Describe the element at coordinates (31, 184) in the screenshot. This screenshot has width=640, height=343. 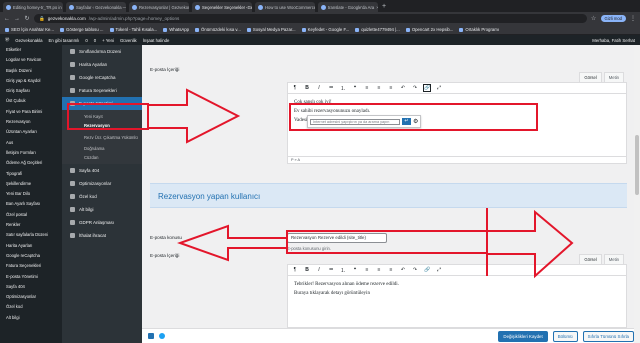
I see `sidebar-item: Şekillendirme` at that location.